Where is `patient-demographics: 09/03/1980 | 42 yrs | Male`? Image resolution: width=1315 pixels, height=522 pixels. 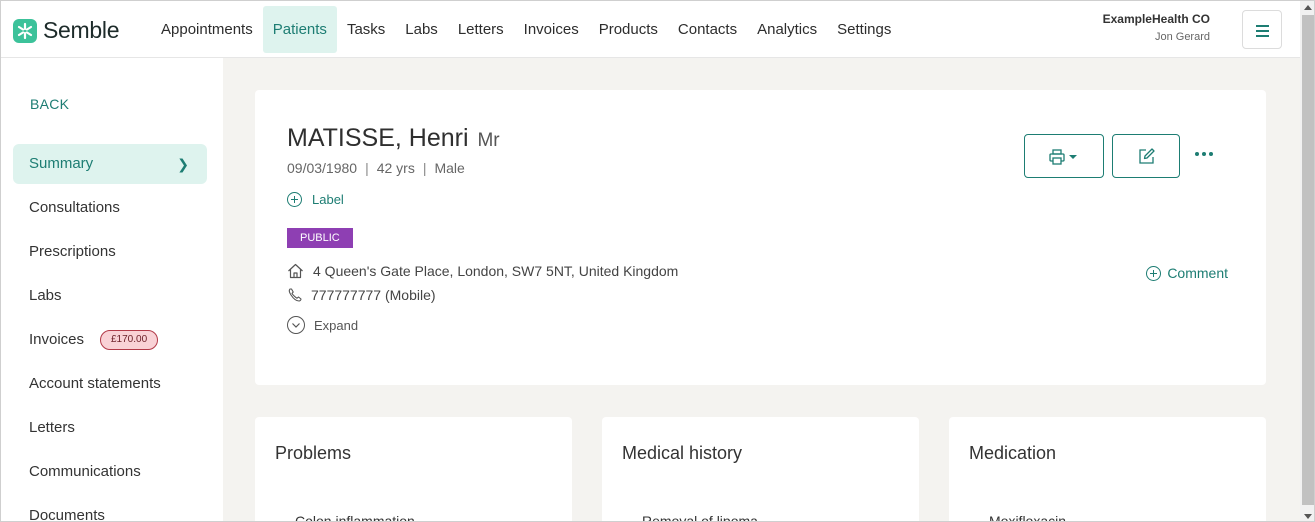
patient-demographics: 09/03/1980 | 42 yrs | Male is located at coordinates (376, 168).